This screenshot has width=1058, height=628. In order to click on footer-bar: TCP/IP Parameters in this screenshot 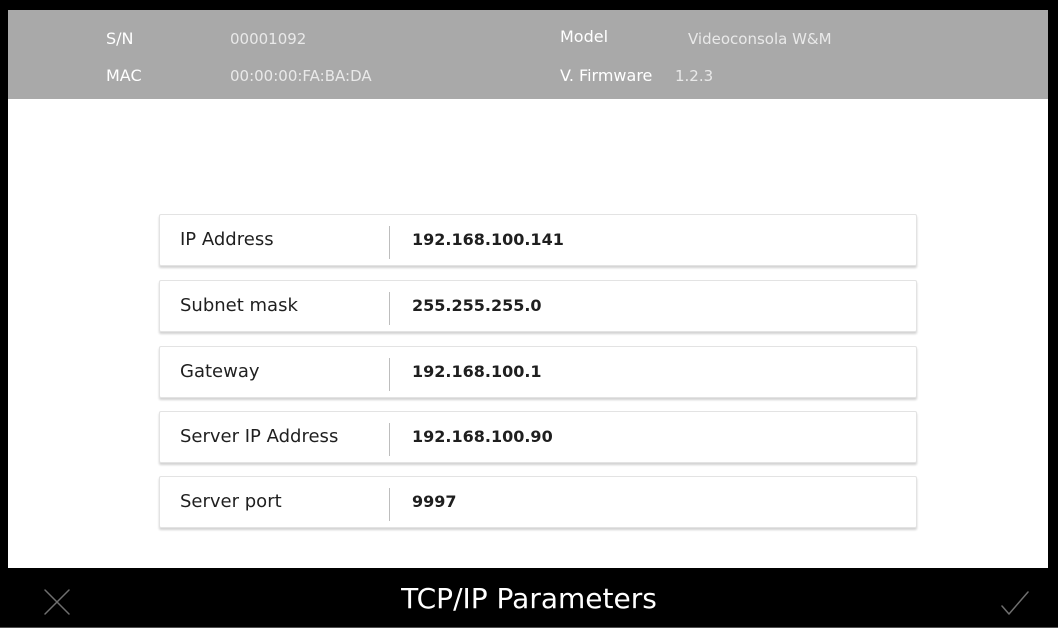, I will do `click(529, 598)`.